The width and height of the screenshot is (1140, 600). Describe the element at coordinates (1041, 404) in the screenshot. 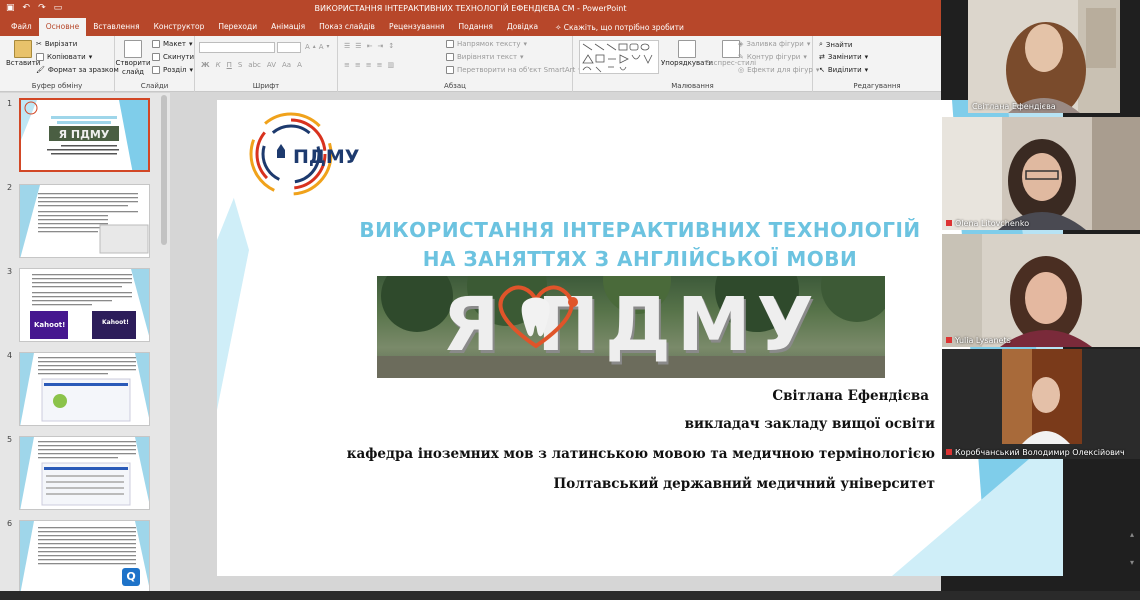

I see `participant-tile-4: Коробчанський Володимир Олексійович` at that location.